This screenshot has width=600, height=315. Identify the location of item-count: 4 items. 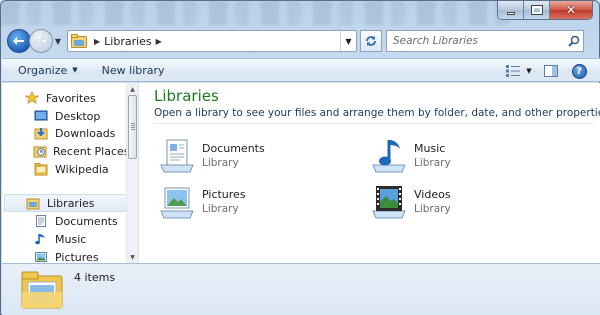
(95, 277).